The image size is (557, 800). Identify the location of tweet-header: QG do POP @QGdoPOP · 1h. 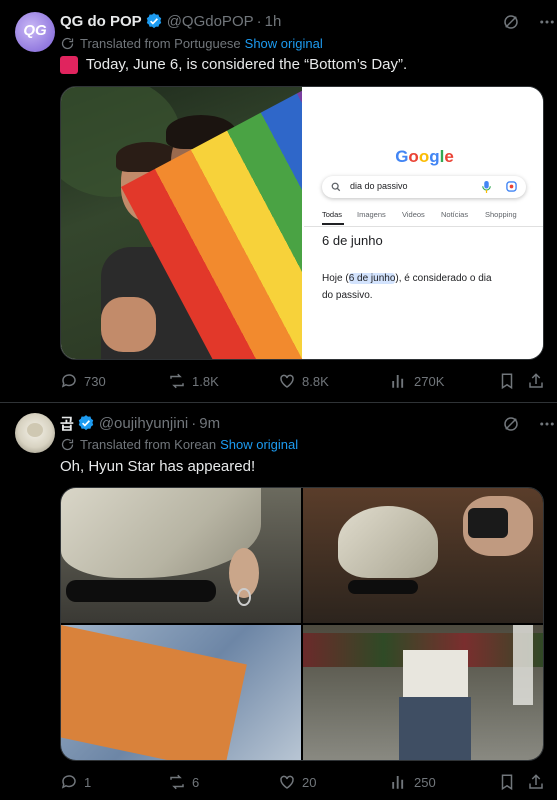
(170, 21).